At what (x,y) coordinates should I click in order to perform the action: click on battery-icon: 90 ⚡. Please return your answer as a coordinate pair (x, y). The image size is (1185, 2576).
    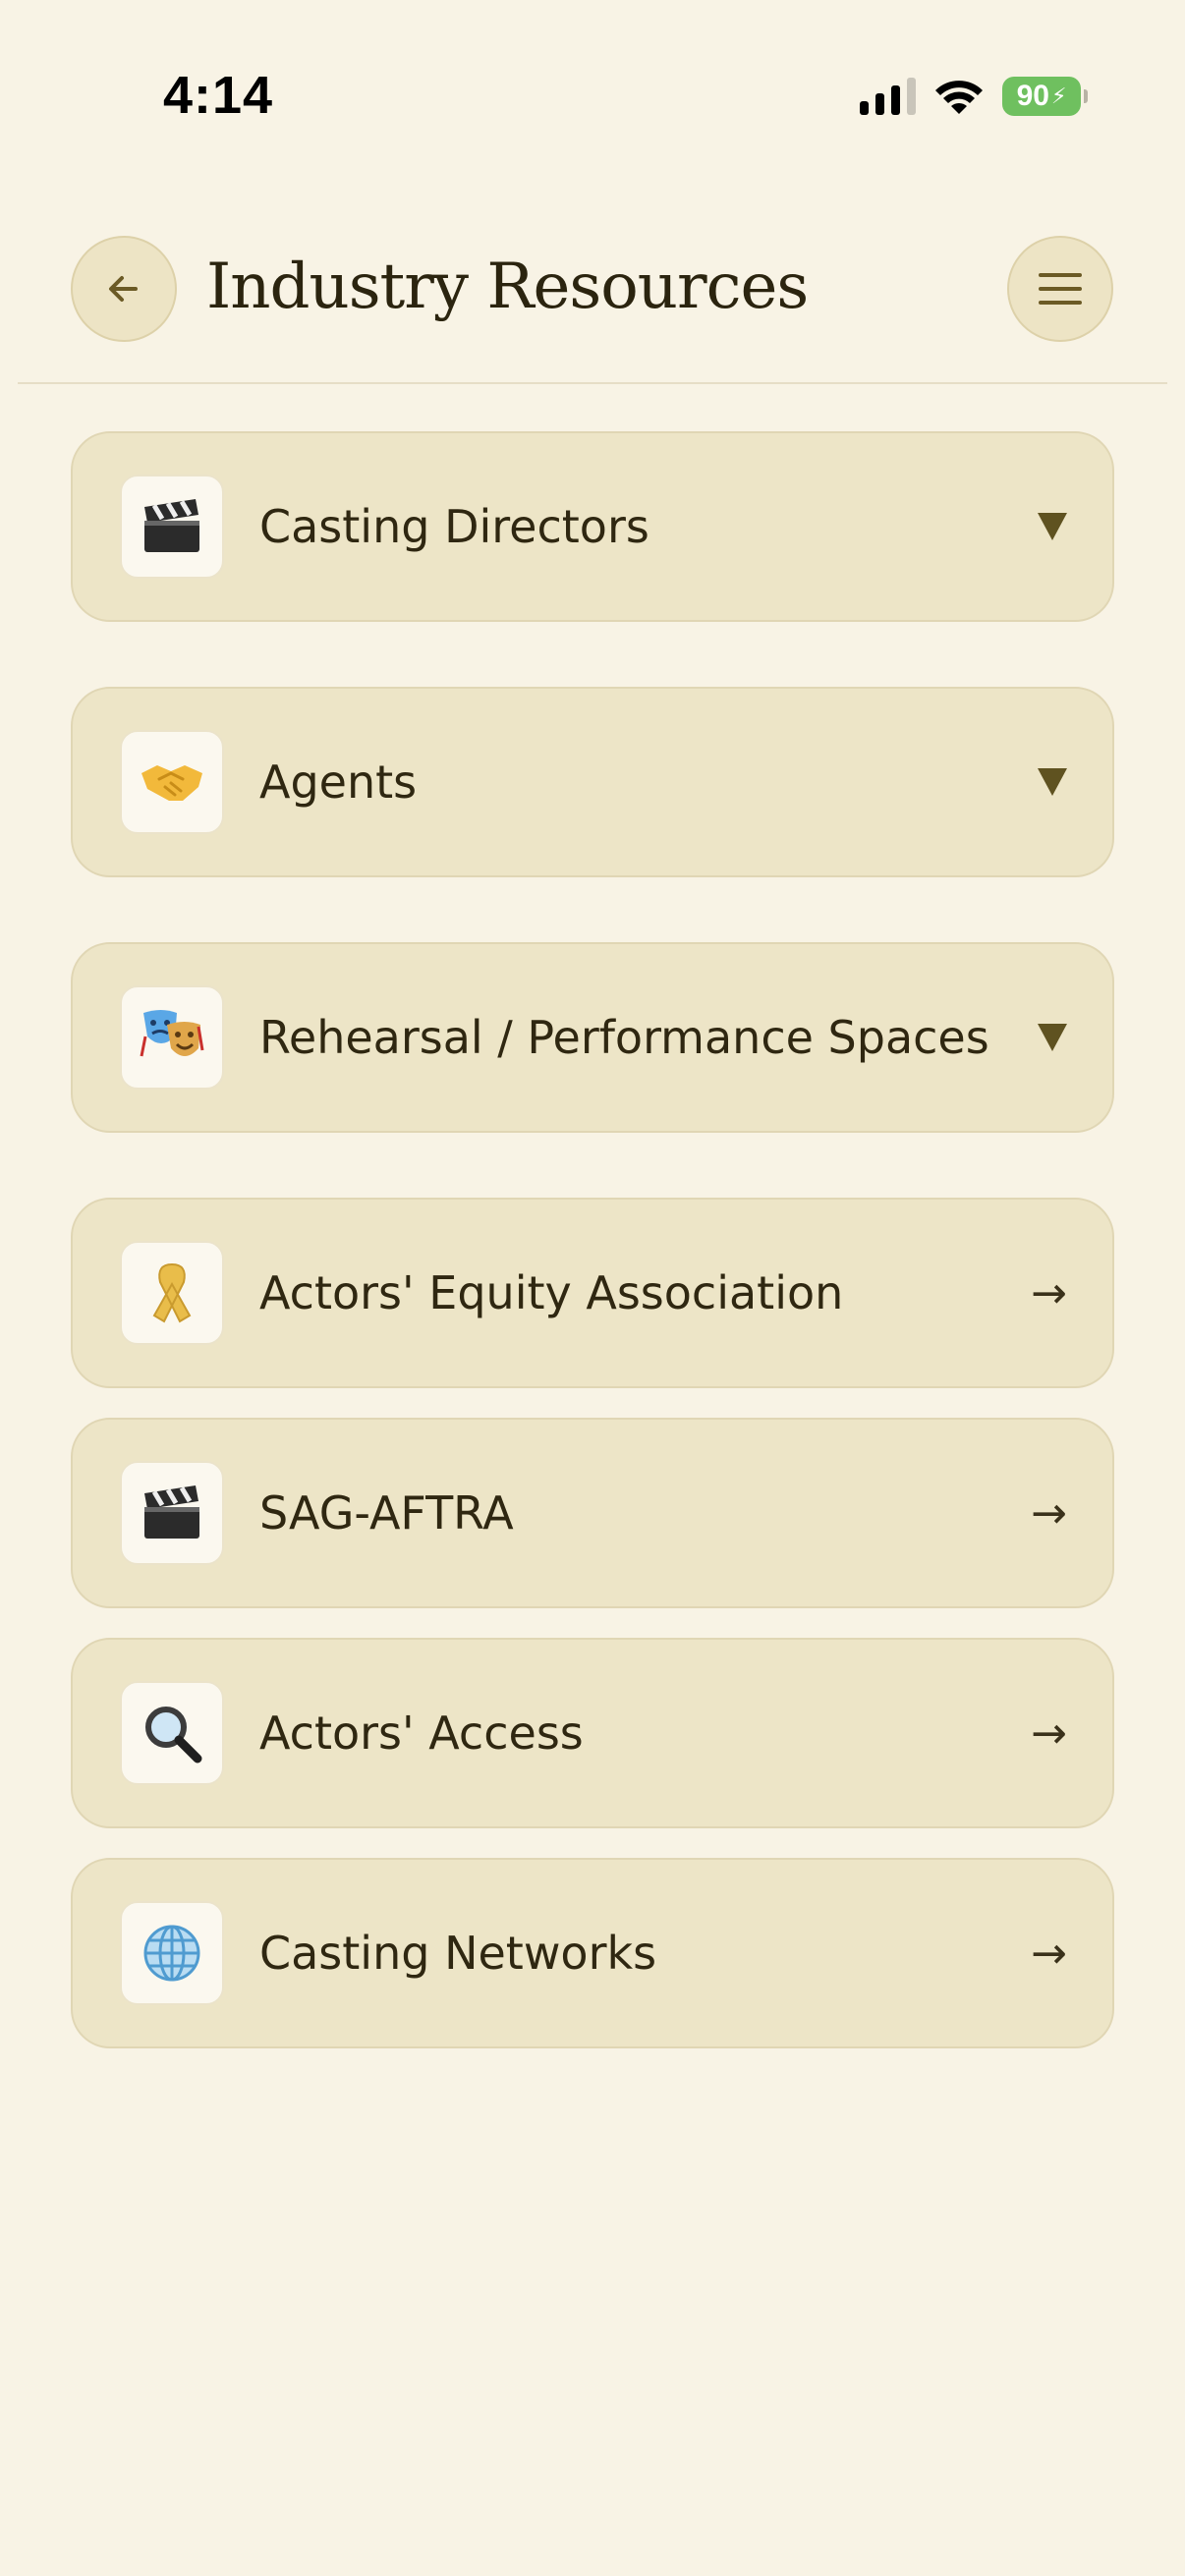
    Looking at the image, I should click on (1045, 96).